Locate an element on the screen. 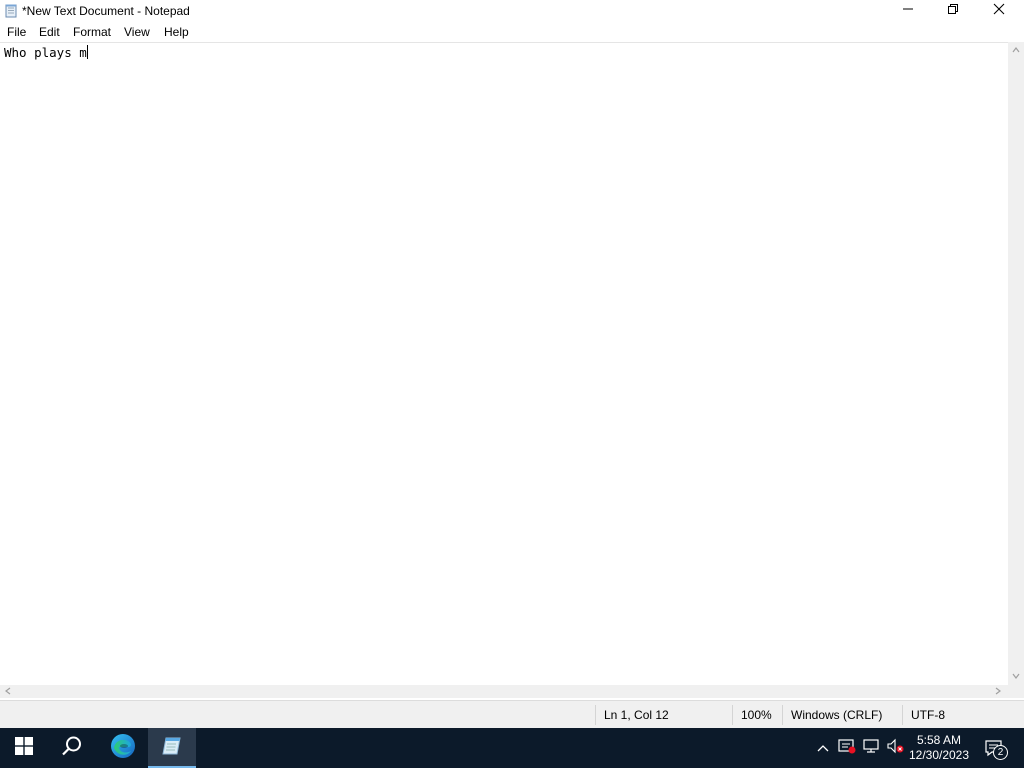 The width and height of the screenshot is (1024, 768). start-icon is located at coordinates (24, 748).